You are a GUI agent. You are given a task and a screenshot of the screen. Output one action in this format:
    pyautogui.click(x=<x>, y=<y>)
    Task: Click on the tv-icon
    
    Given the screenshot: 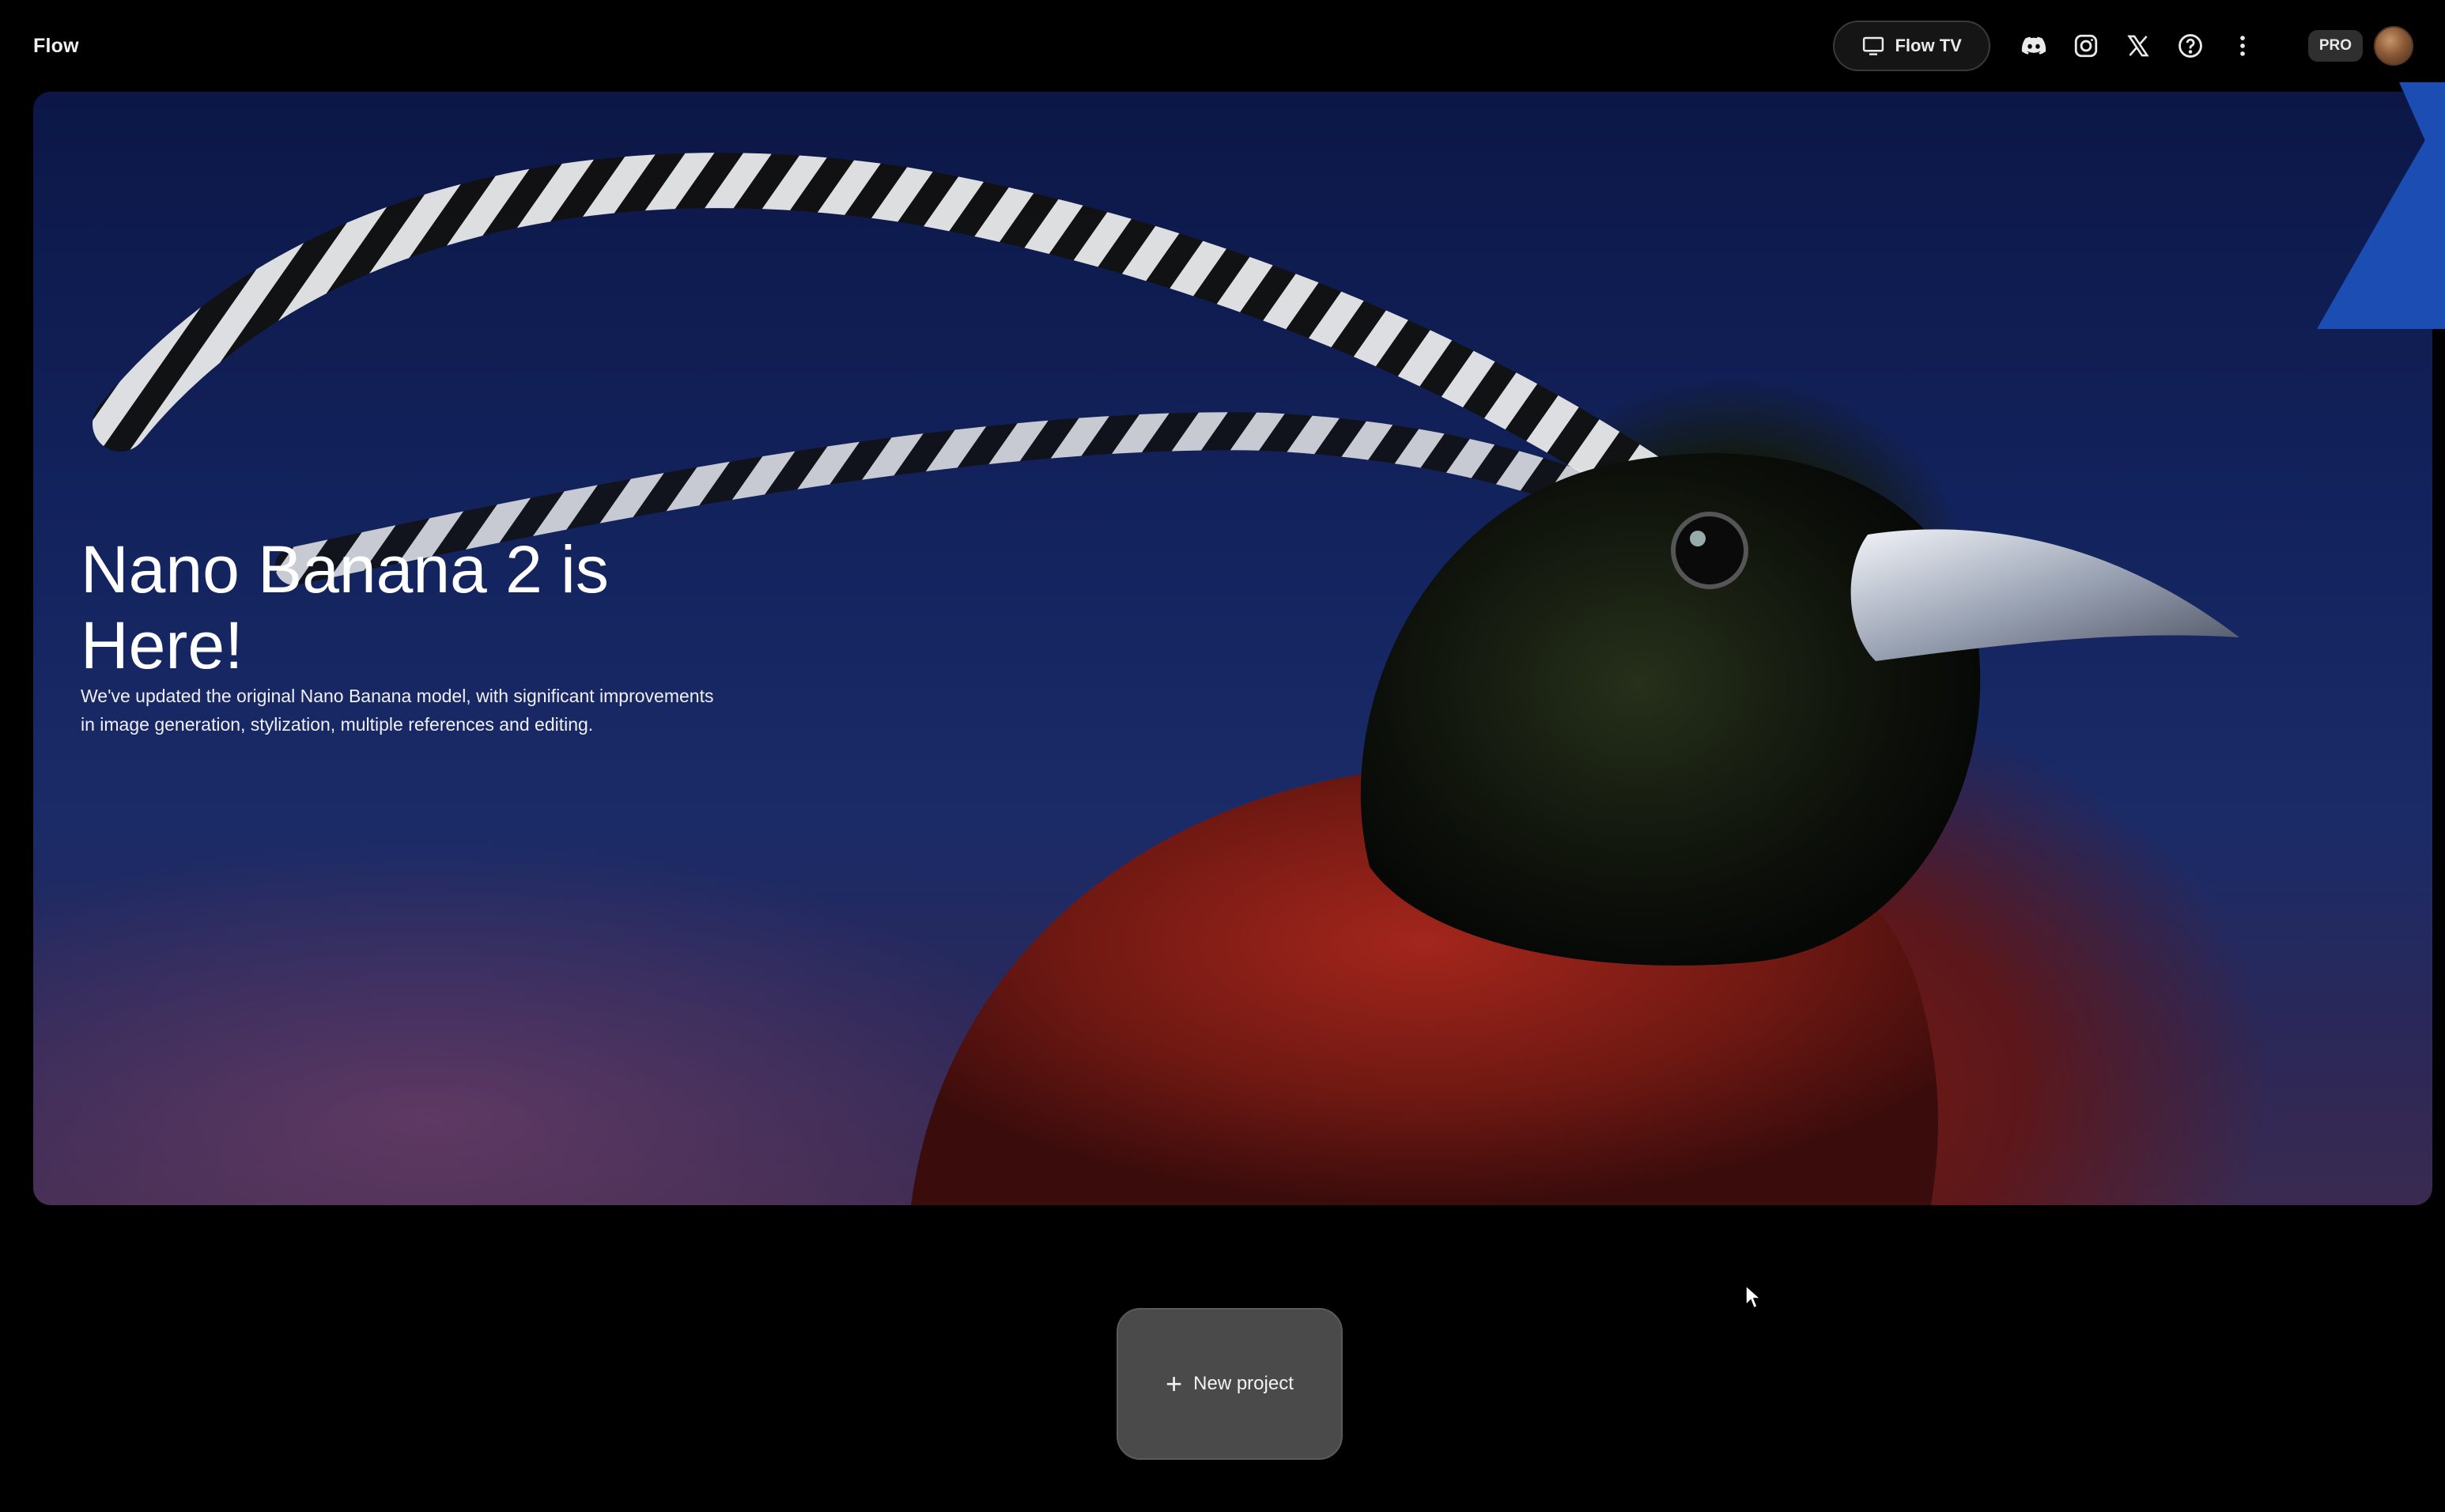 What is the action you would take?
    pyautogui.click(x=1874, y=45)
    